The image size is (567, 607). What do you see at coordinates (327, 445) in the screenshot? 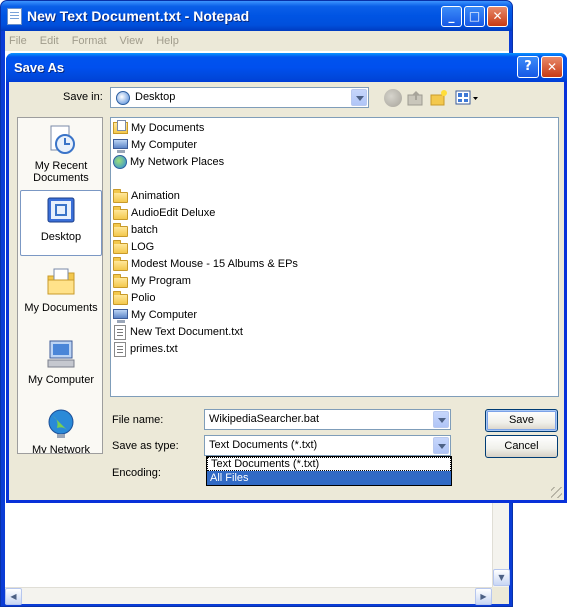
I see `save-as-type-dropdown: Text Documents (*.txt)` at bounding box center [327, 445].